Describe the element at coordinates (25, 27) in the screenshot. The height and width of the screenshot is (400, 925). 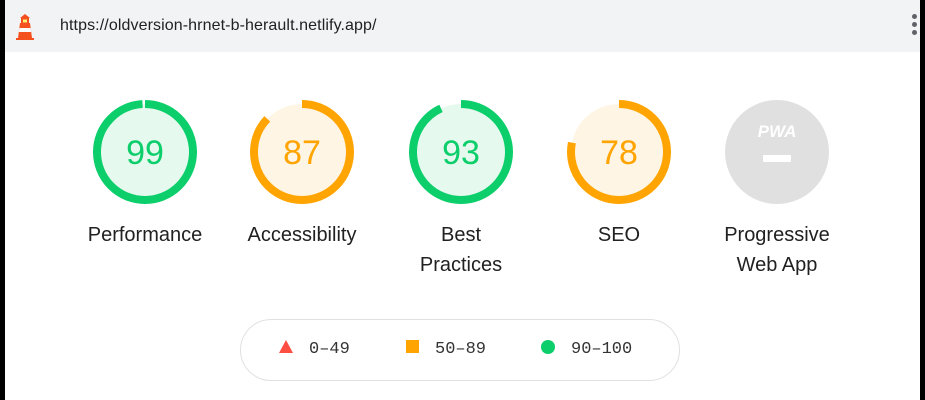
I see `lighthouse-icon` at that location.